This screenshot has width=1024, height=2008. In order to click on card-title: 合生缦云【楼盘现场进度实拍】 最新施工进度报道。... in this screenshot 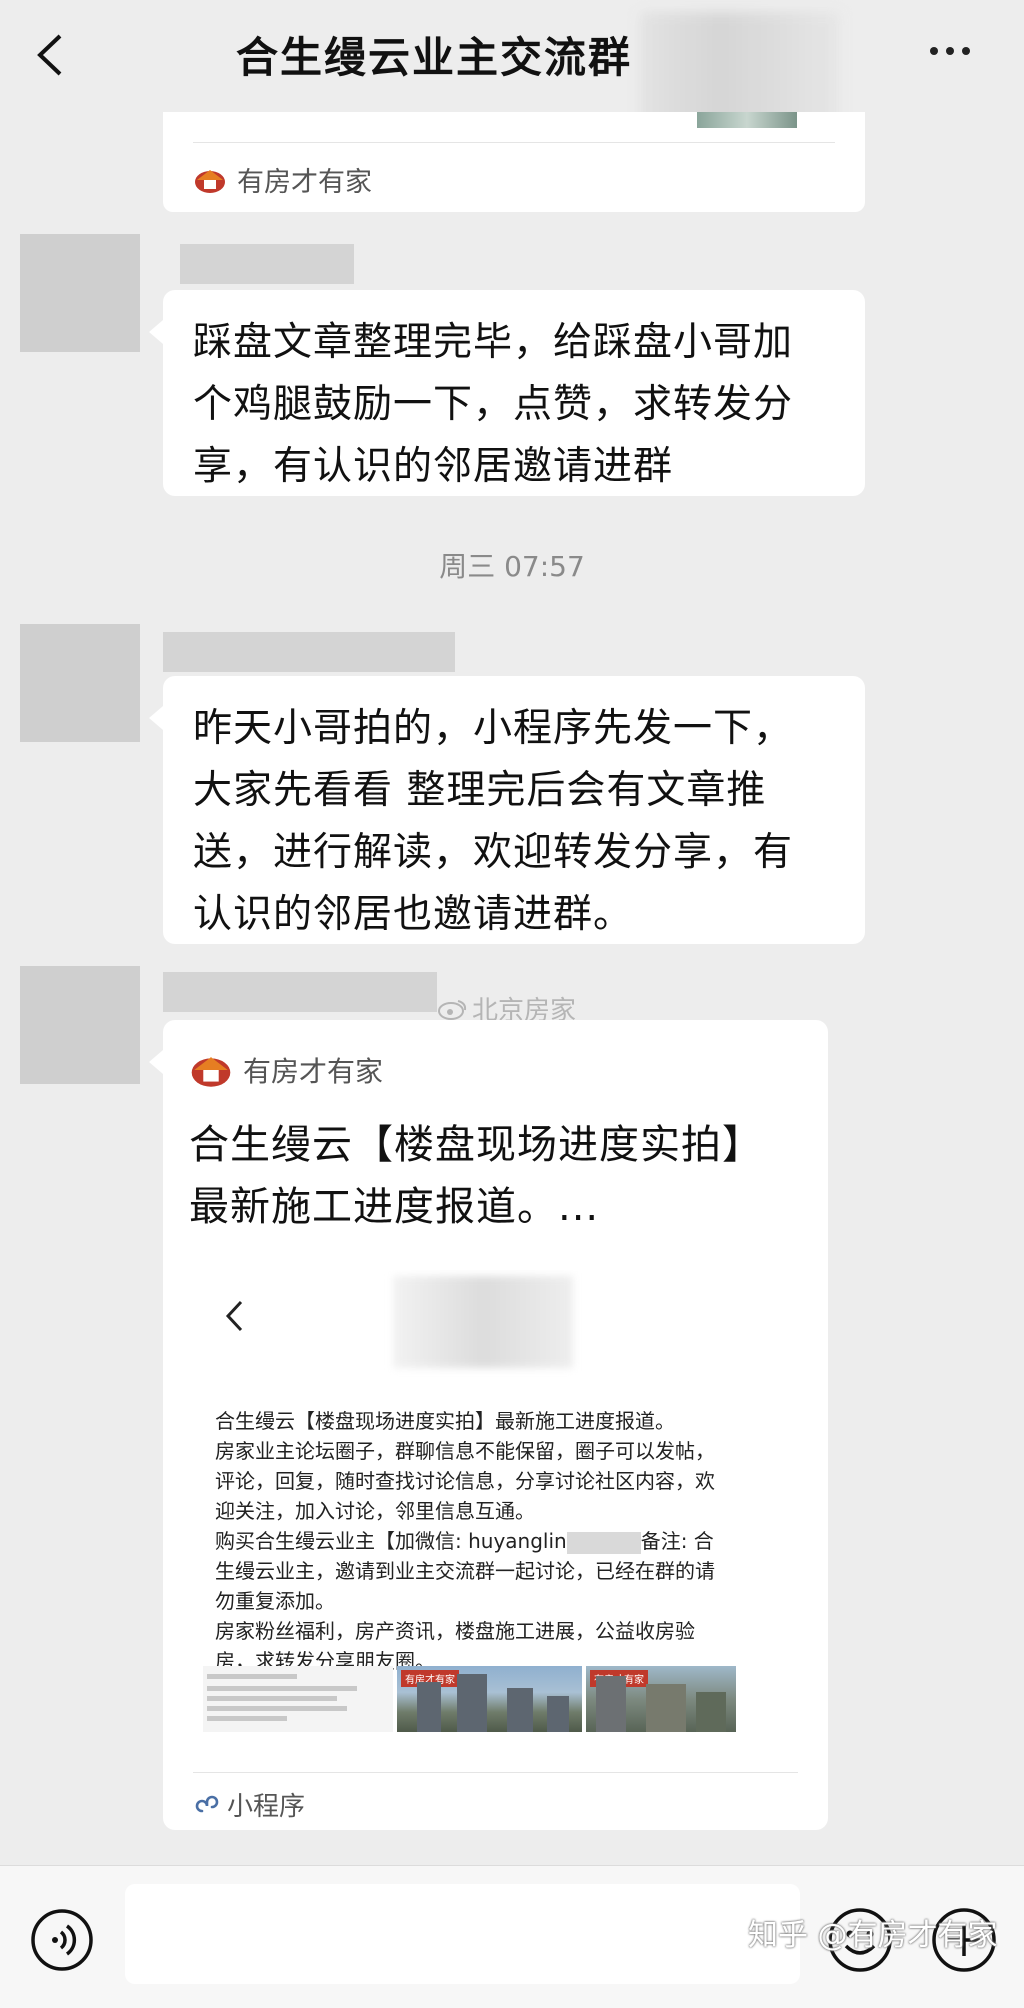, I will do `click(476, 1176)`.